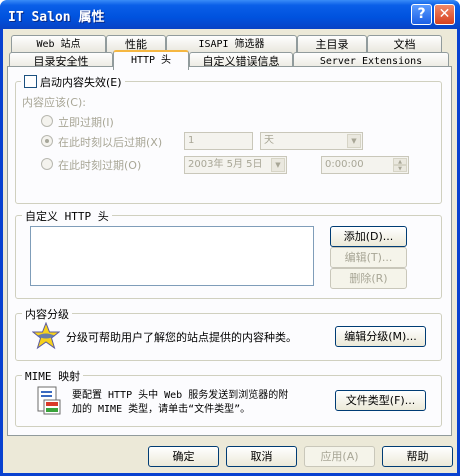  I want to click on enable-expiration-label: 启动内容失效(E), so click(81, 82).